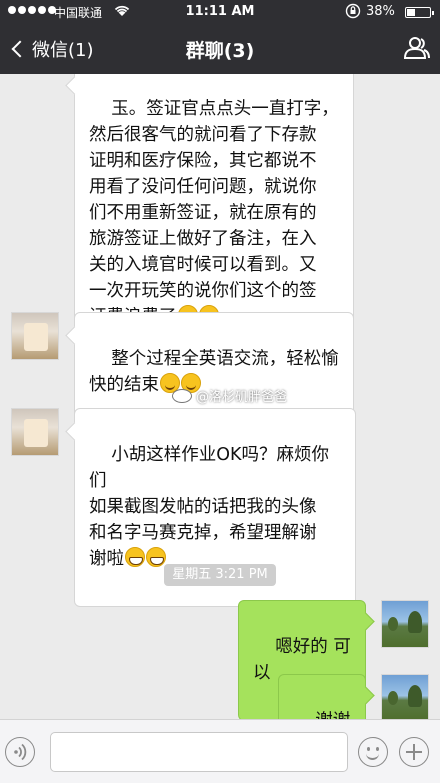  I want to click on voice-button, so click(20, 752).